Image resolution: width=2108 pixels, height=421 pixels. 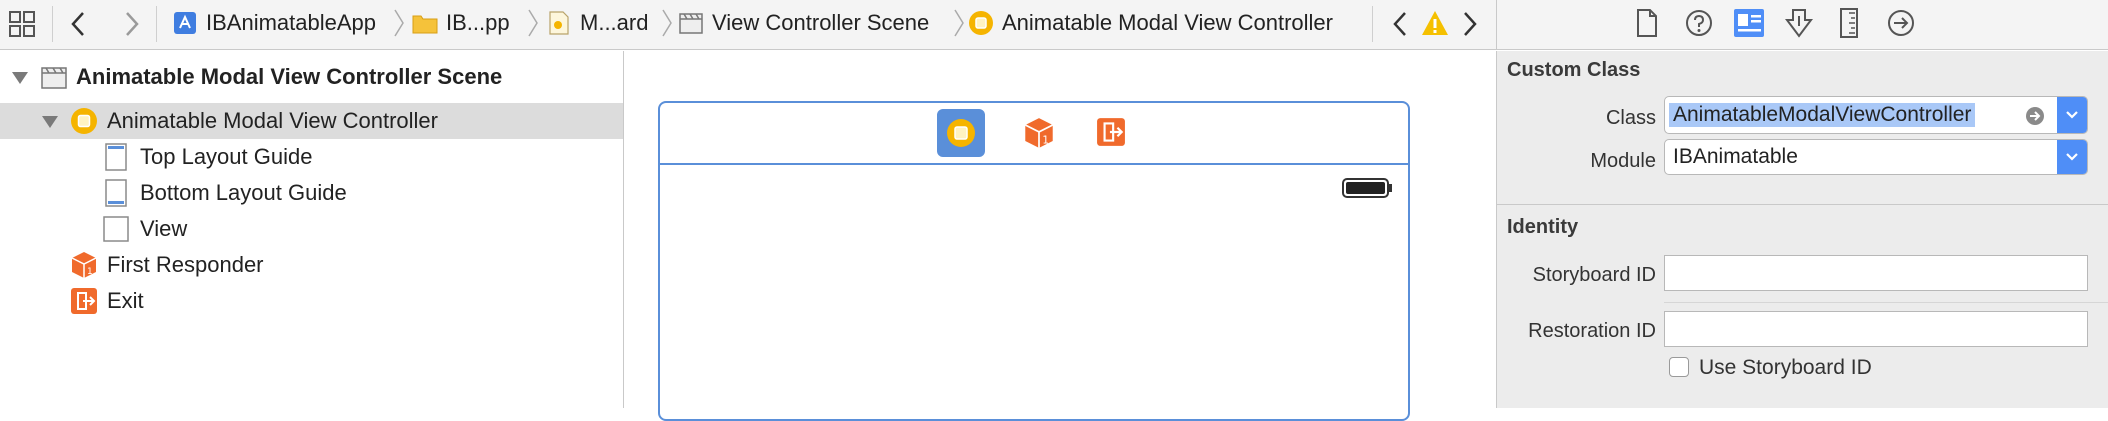 I want to click on use-storyboard-id-checkbox, so click(x=1679, y=367).